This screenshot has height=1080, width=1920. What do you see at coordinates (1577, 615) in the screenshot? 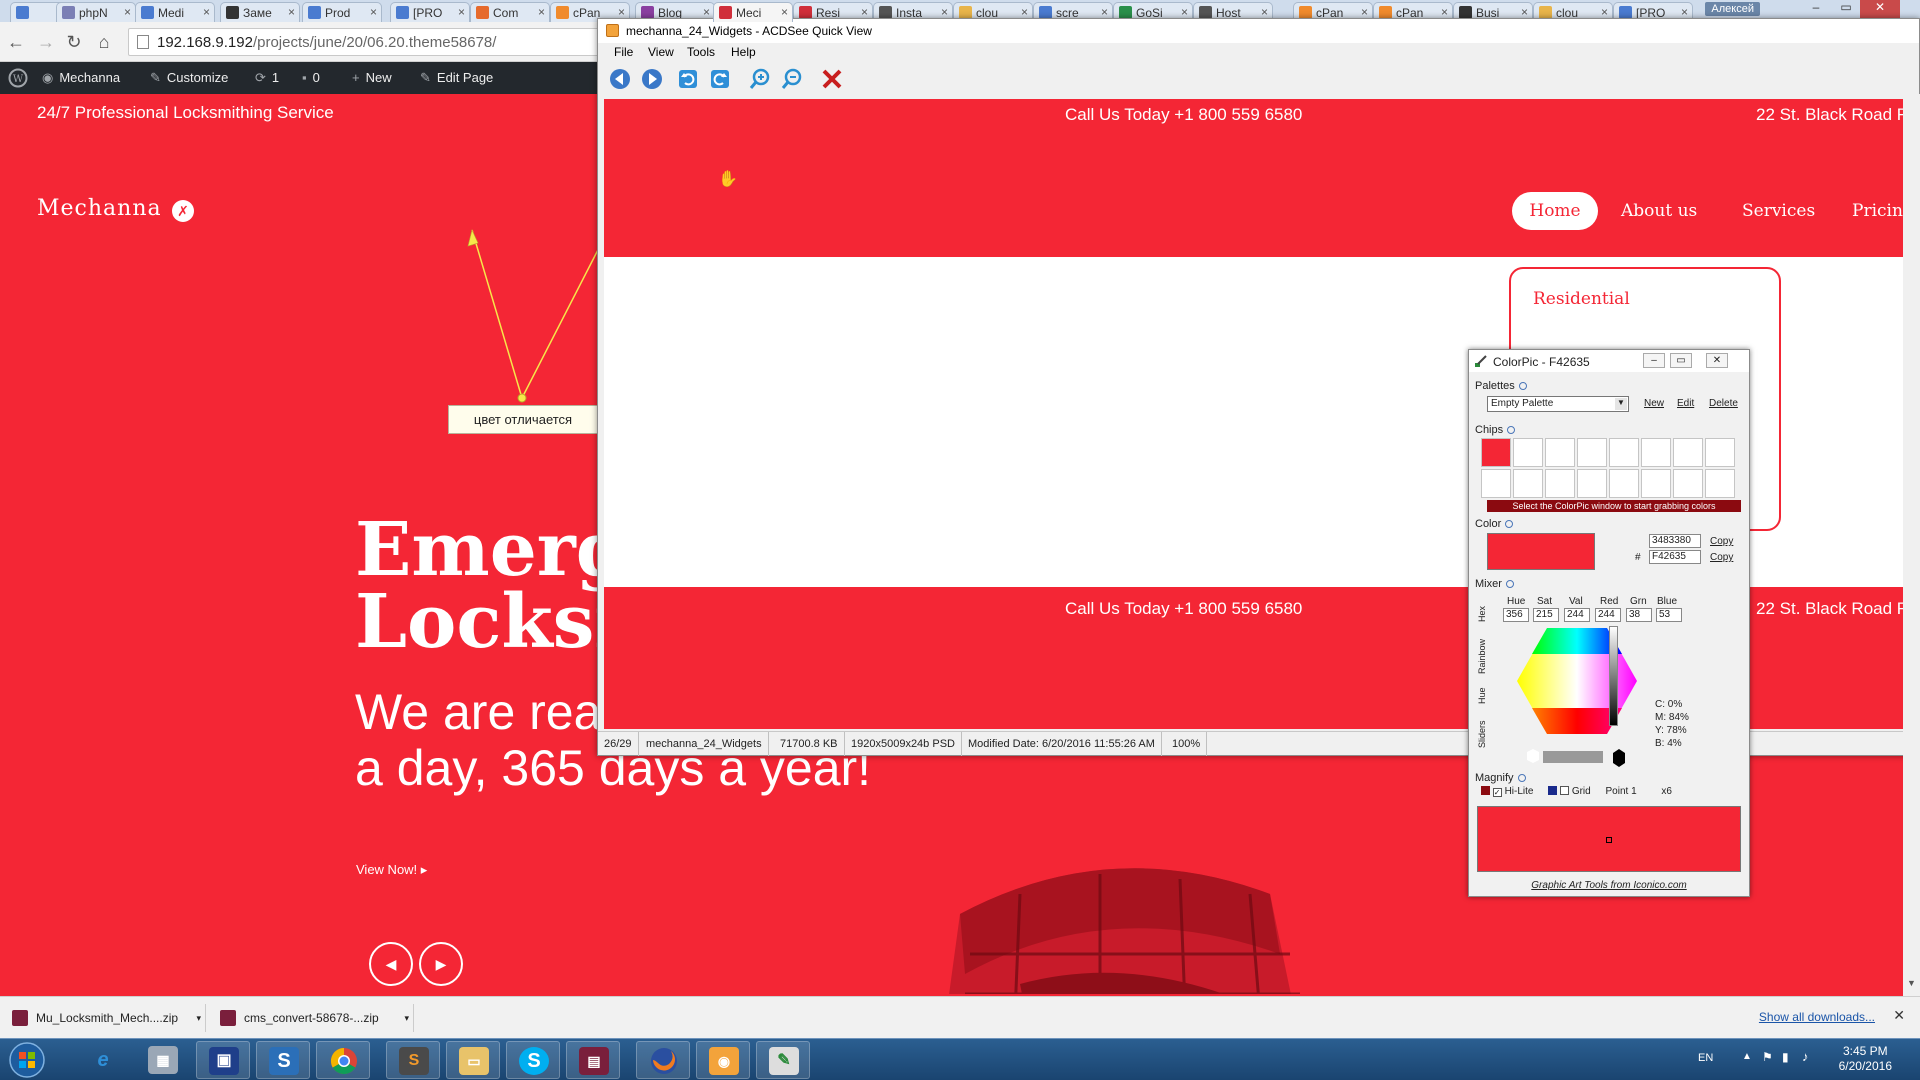
I see `mixer-val-field: 244` at bounding box center [1577, 615].